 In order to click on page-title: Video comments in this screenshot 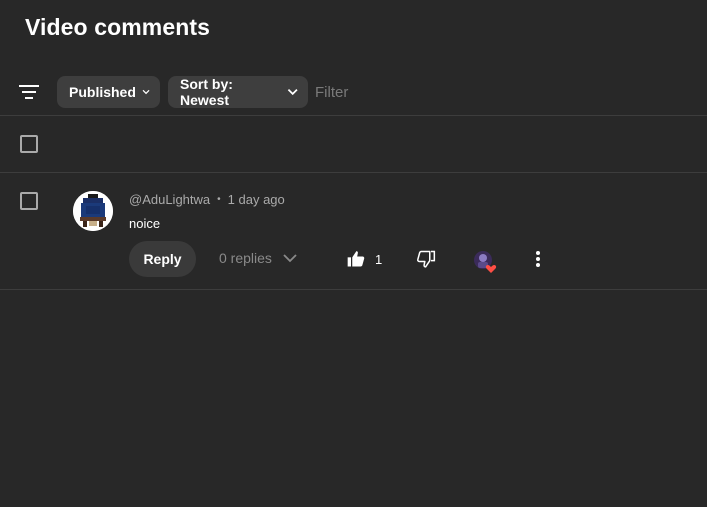, I will do `click(118, 27)`.